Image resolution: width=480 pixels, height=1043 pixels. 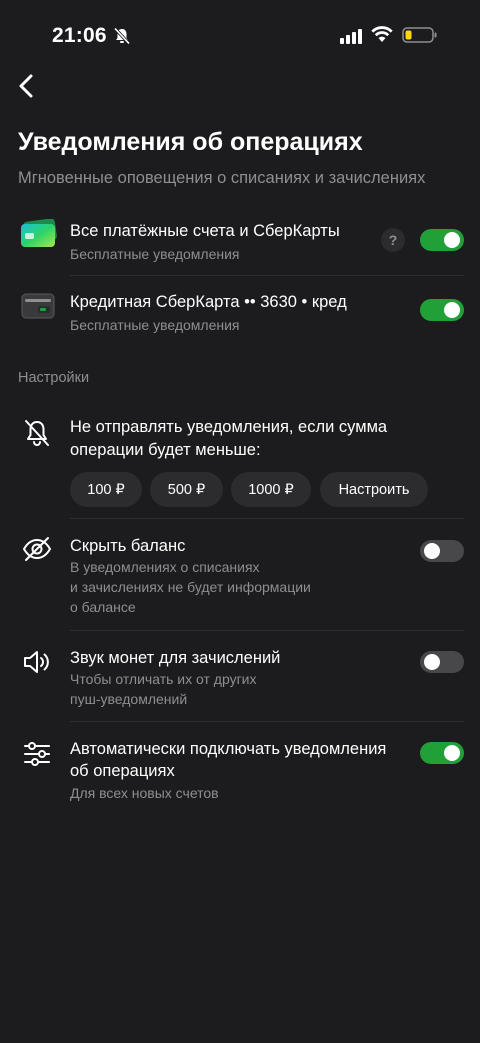 What do you see at coordinates (419, 35) in the screenshot?
I see `battery-icon` at bounding box center [419, 35].